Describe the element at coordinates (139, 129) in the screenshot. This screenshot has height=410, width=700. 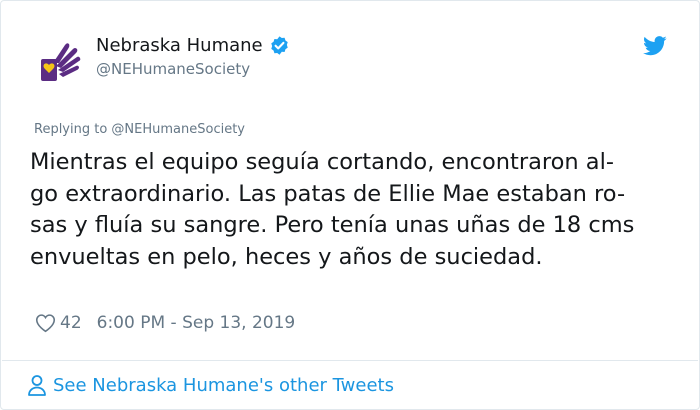
I see `replying-to-label: Replying to @NEHumaneSociety` at that location.